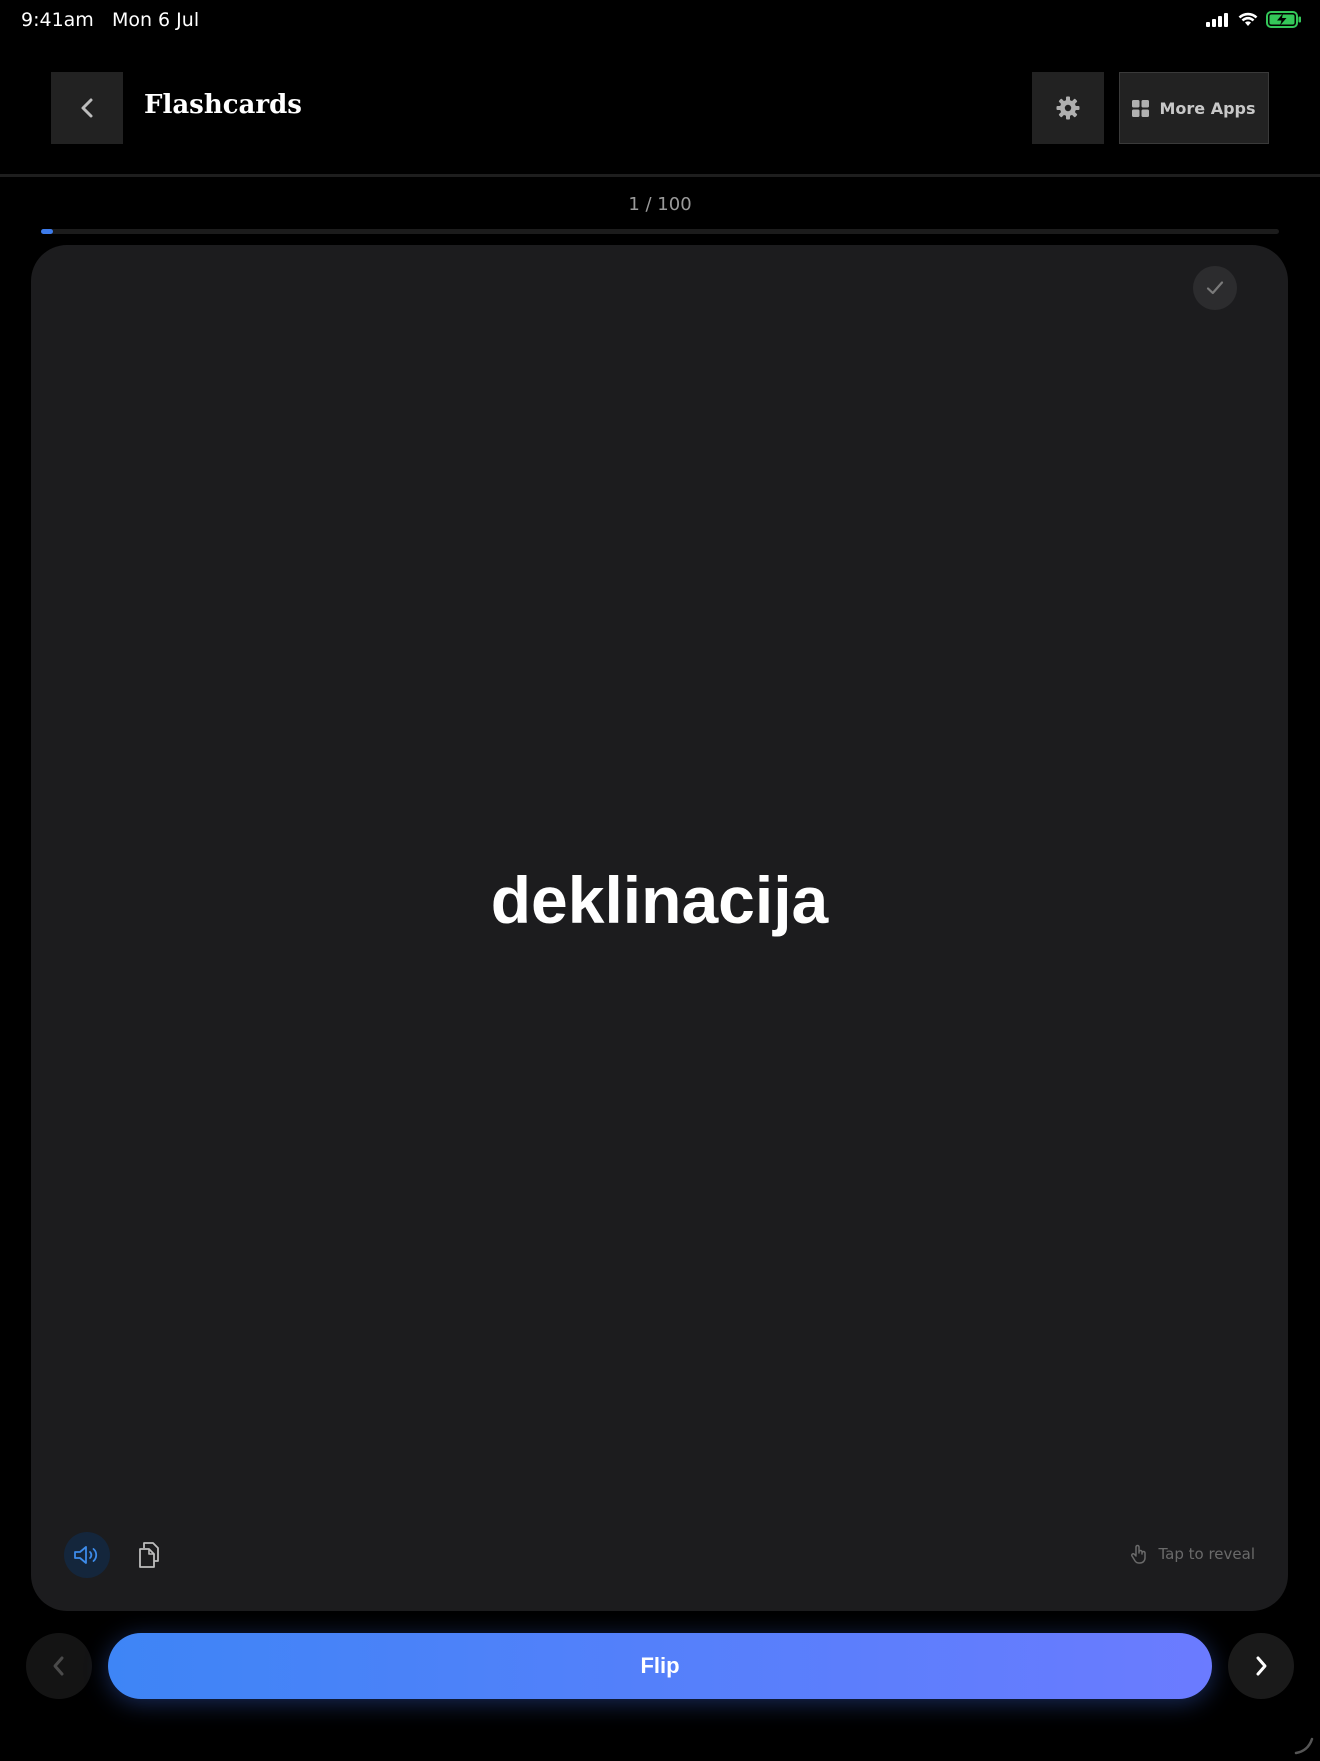 The image size is (1320, 1761). I want to click on next-card-button, so click(1261, 1666).